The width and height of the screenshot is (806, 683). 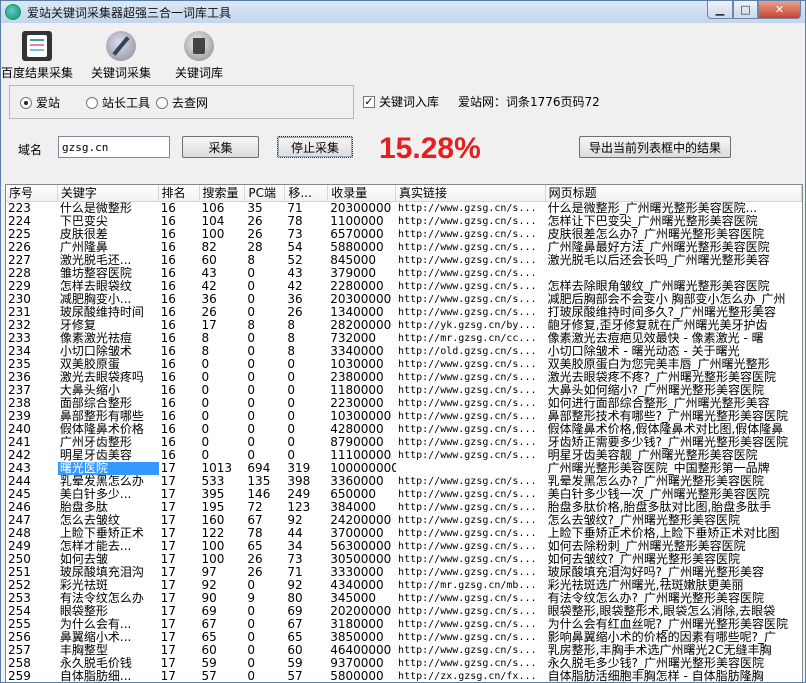 What do you see at coordinates (315, 147) in the screenshot?
I see `stop-collect-button: 停止采集` at bounding box center [315, 147].